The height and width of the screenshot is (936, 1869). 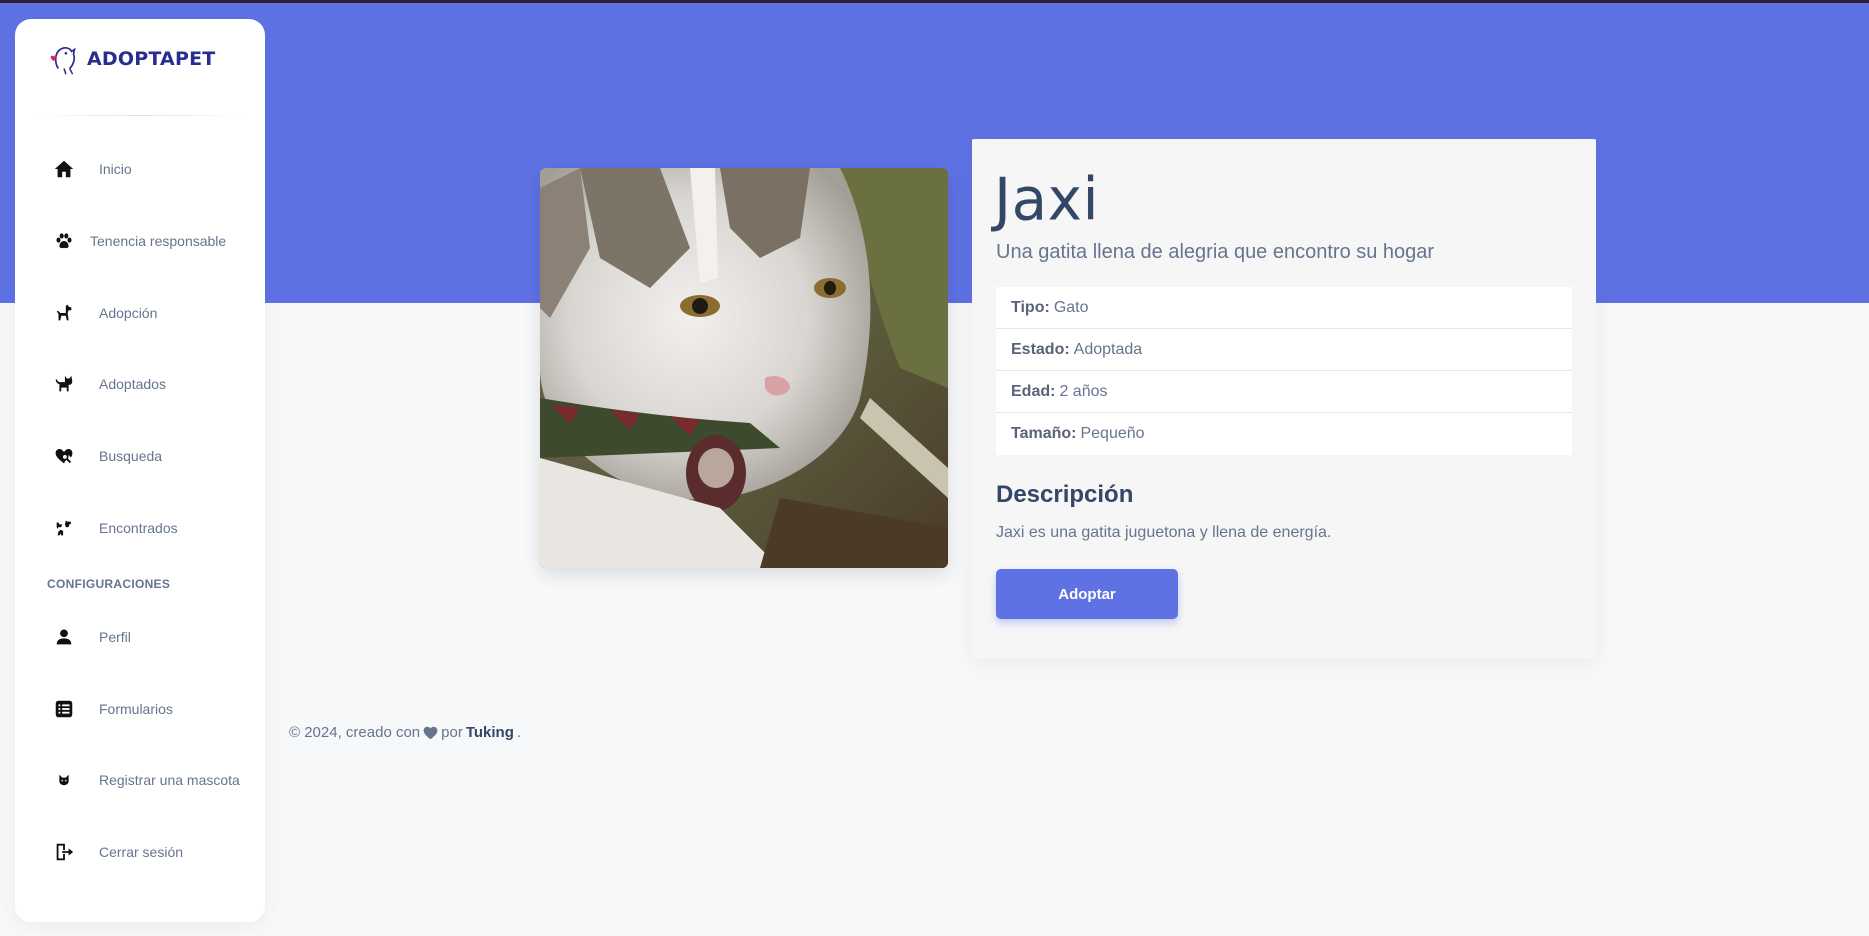 I want to click on sidebar-item-busqueda: Busqueda, so click(x=140, y=456).